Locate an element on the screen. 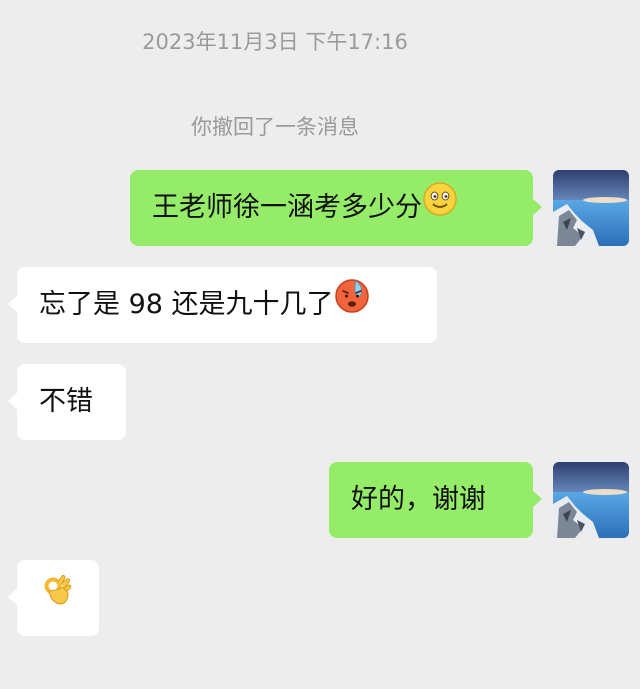  message-text: 不错 is located at coordinates (66, 401).